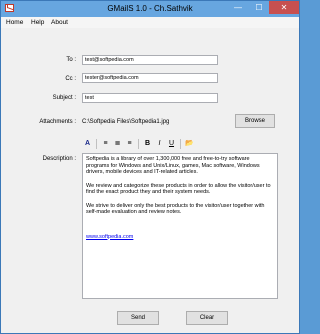 The image size is (320, 334). I want to click on menu-about: About, so click(59, 22).